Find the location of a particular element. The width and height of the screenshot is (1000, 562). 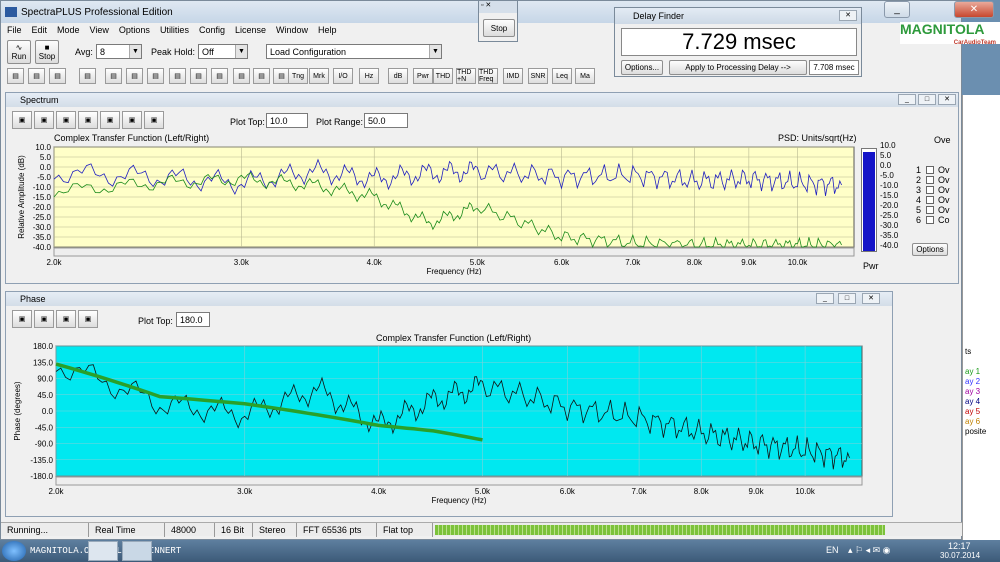

avg-select: 8 ▼ is located at coordinates (119, 51).